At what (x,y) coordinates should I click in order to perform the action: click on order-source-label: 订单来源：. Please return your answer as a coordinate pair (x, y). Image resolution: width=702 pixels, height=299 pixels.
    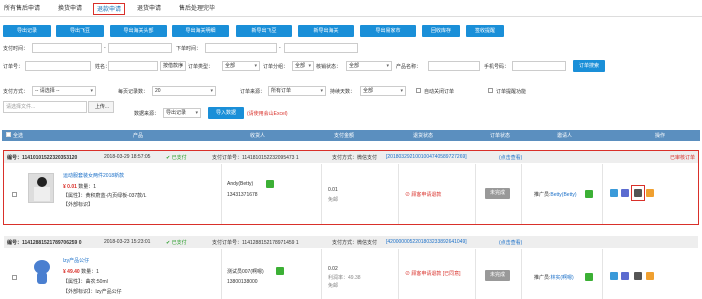
    Looking at the image, I should click on (253, 92).